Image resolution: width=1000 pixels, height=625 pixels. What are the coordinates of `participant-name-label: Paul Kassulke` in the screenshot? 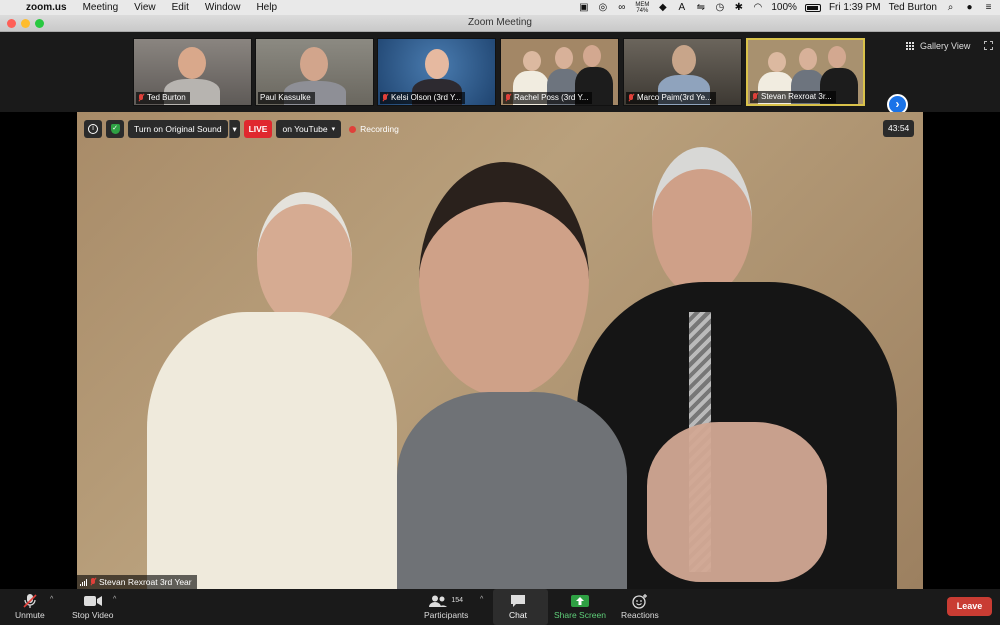 It's located at (286, 98).